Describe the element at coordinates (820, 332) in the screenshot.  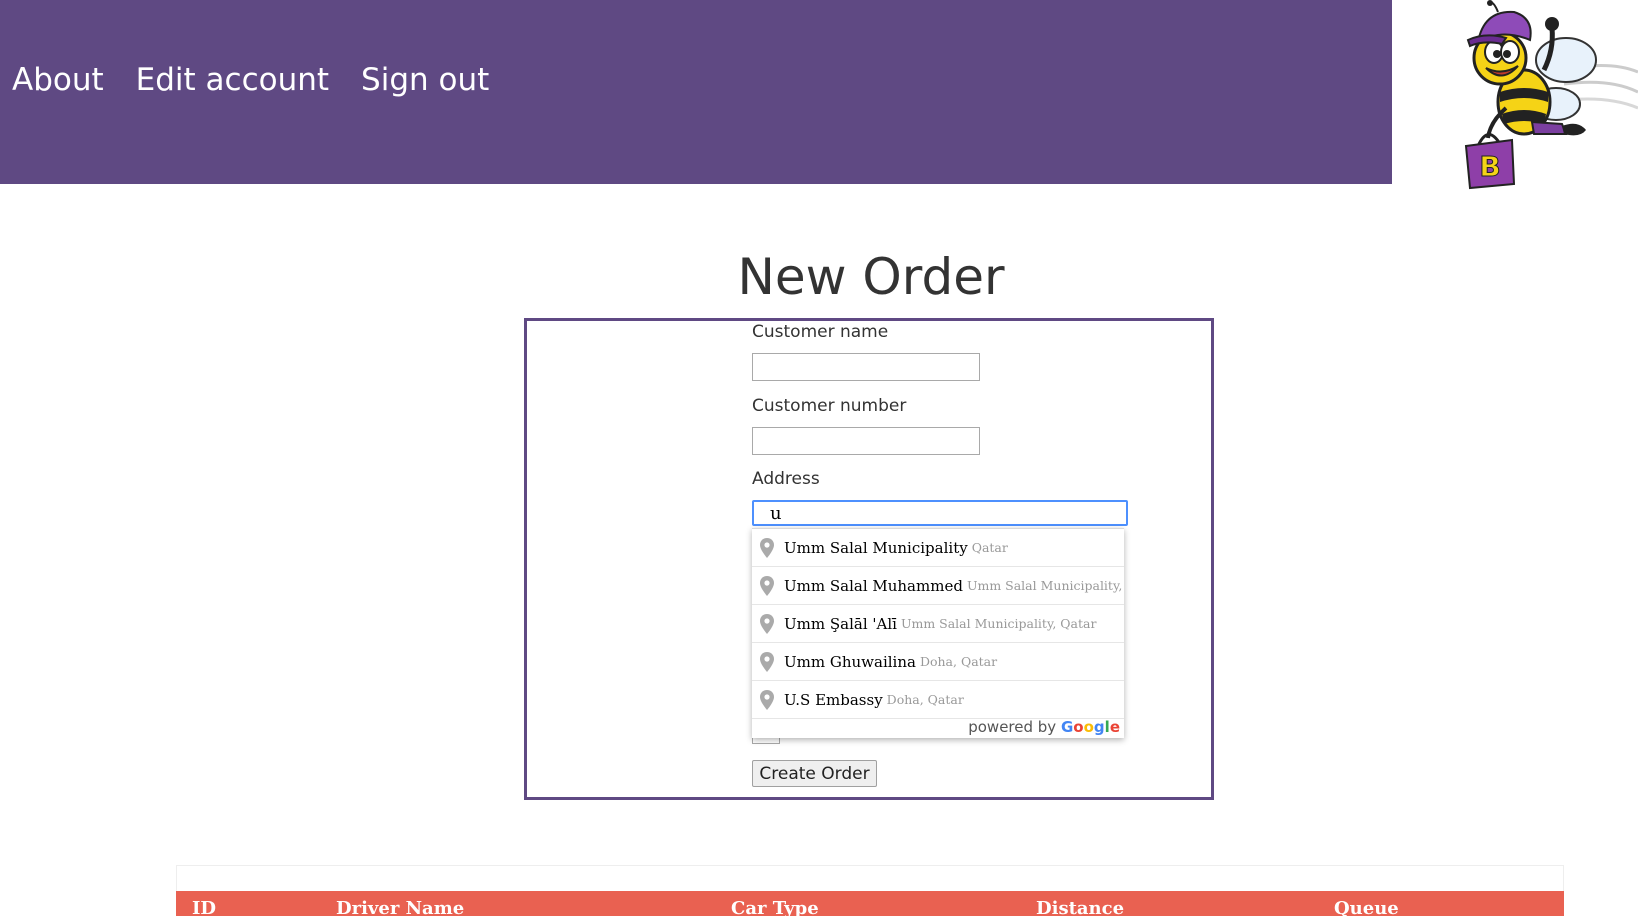
I see `customer-name-label: Customer name` at that location.